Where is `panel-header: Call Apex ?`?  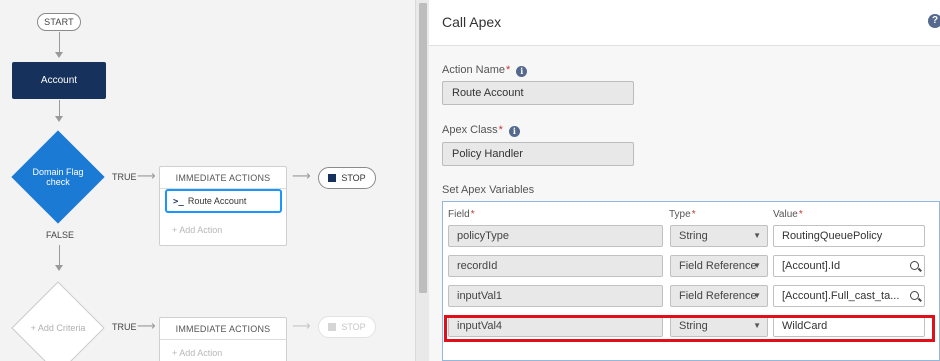
panel-header: Call Apex ? is located at coordinates (684, 23).